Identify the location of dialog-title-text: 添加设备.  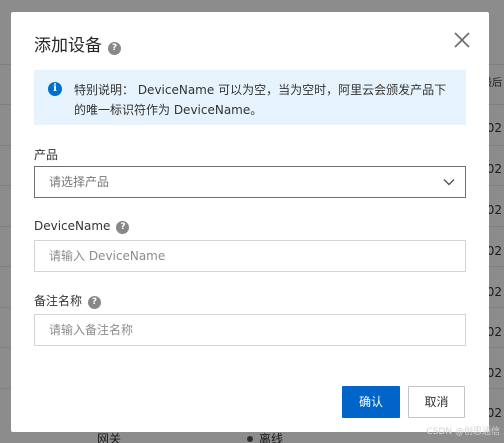
(68, 46).